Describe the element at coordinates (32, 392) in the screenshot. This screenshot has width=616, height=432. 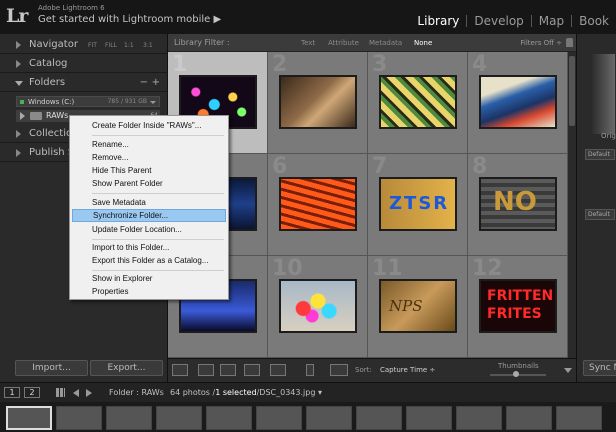
I see `window-2-button: 2` at that location.